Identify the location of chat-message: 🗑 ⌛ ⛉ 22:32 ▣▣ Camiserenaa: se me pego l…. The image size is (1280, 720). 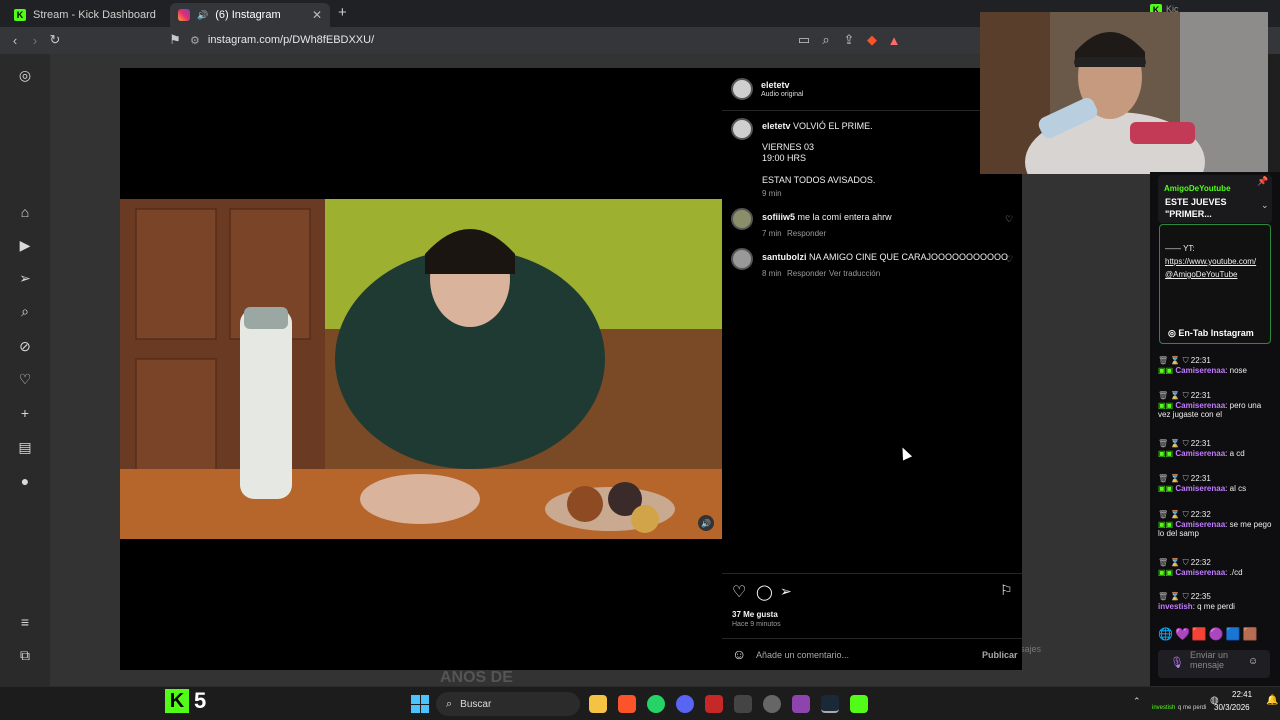
(1215, 524).